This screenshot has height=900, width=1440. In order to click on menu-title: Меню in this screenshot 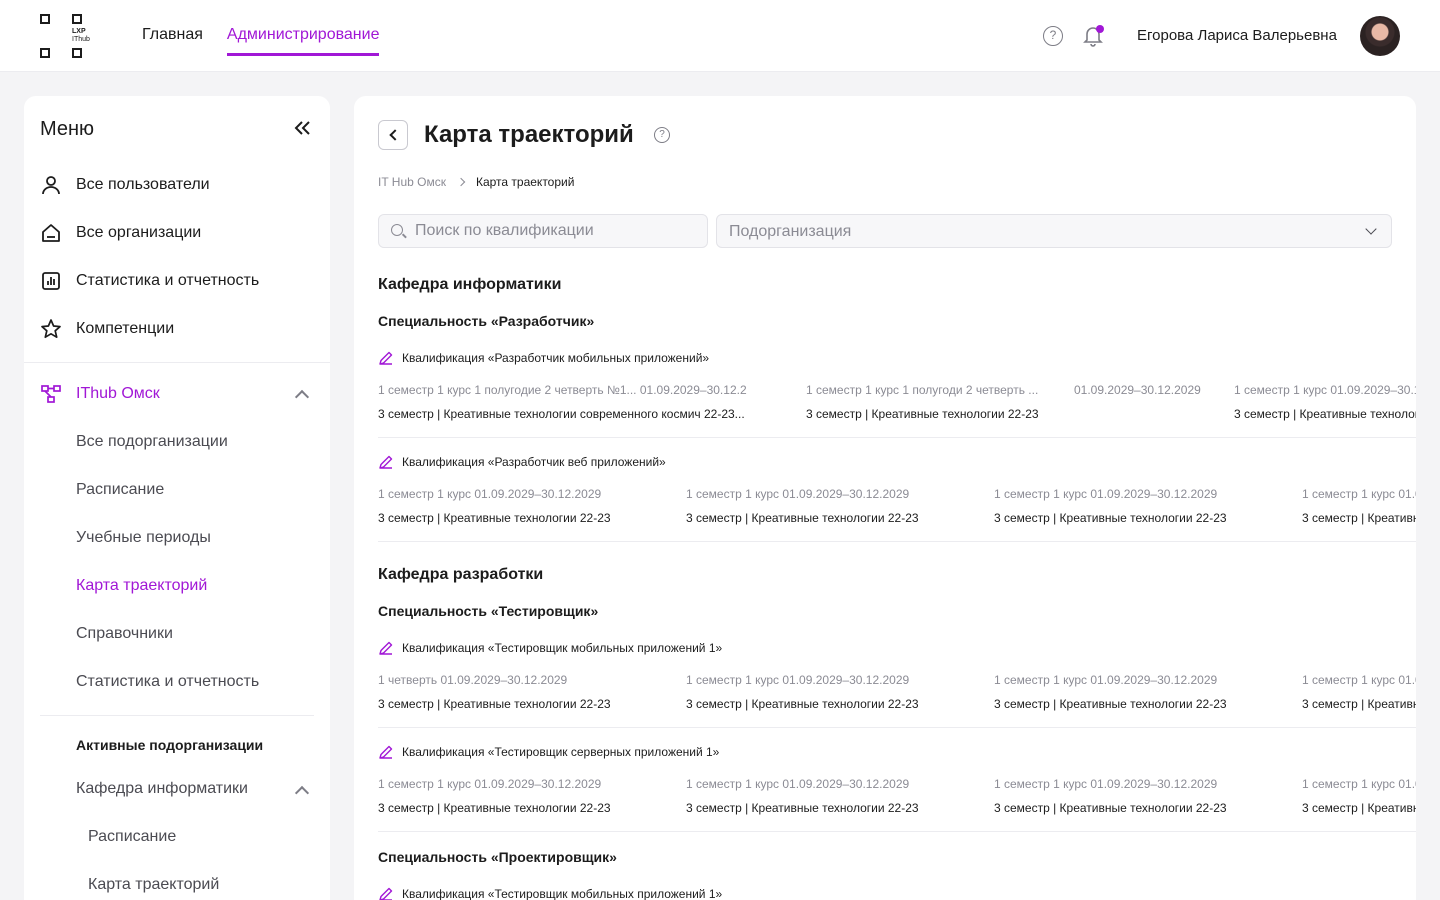, I will do `click(67, 129)`.